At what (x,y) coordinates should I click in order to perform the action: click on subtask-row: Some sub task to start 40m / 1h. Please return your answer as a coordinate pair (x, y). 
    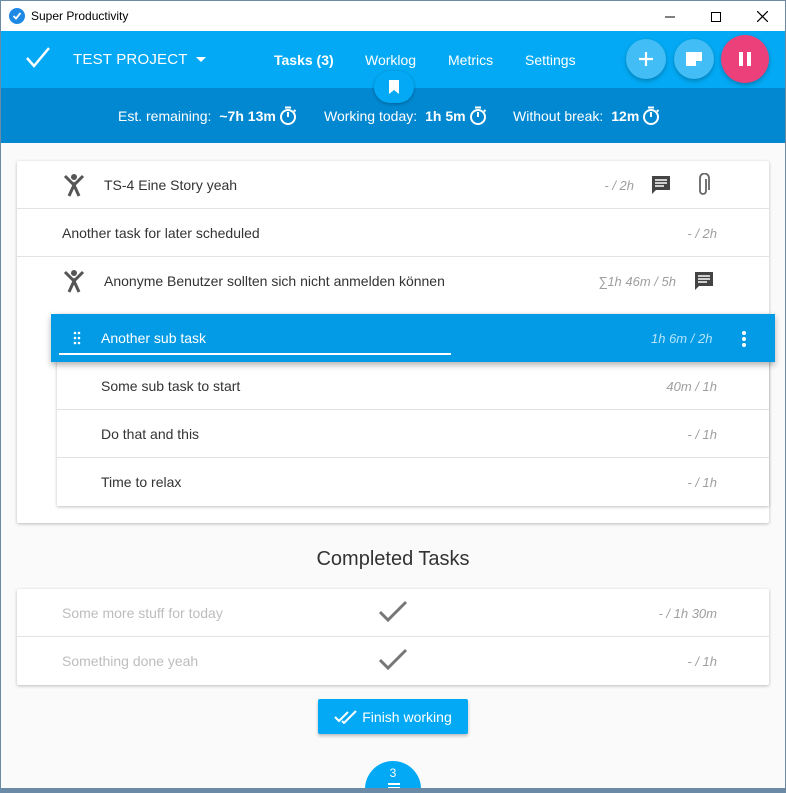
    Looking at the image, I should click on (413, 386).